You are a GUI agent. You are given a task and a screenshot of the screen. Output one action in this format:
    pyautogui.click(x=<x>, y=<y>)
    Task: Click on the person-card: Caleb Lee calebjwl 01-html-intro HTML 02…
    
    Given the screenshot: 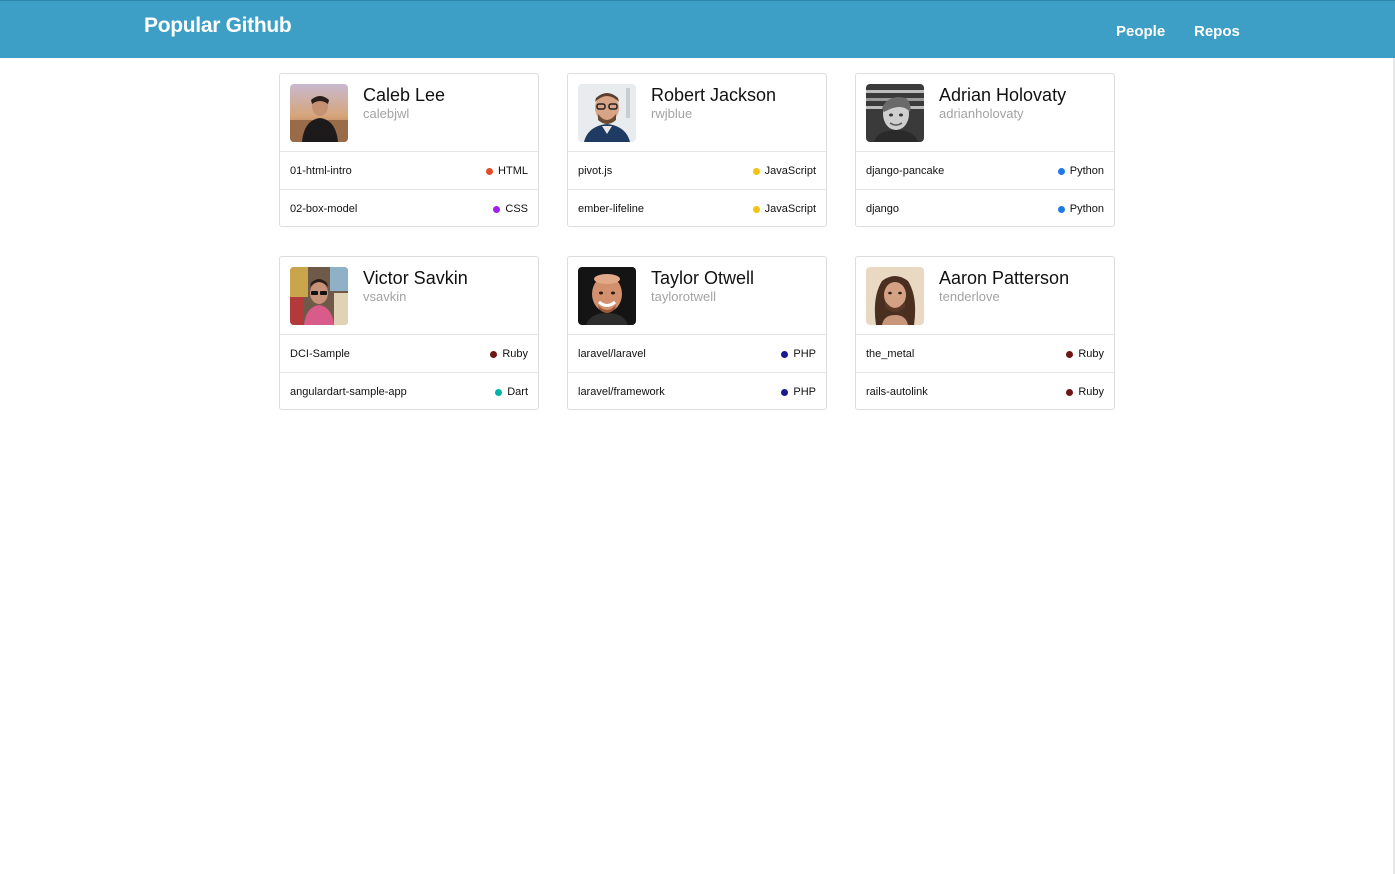 What is the action you would take?
    pyautogui.click(x=409, y=150)
    